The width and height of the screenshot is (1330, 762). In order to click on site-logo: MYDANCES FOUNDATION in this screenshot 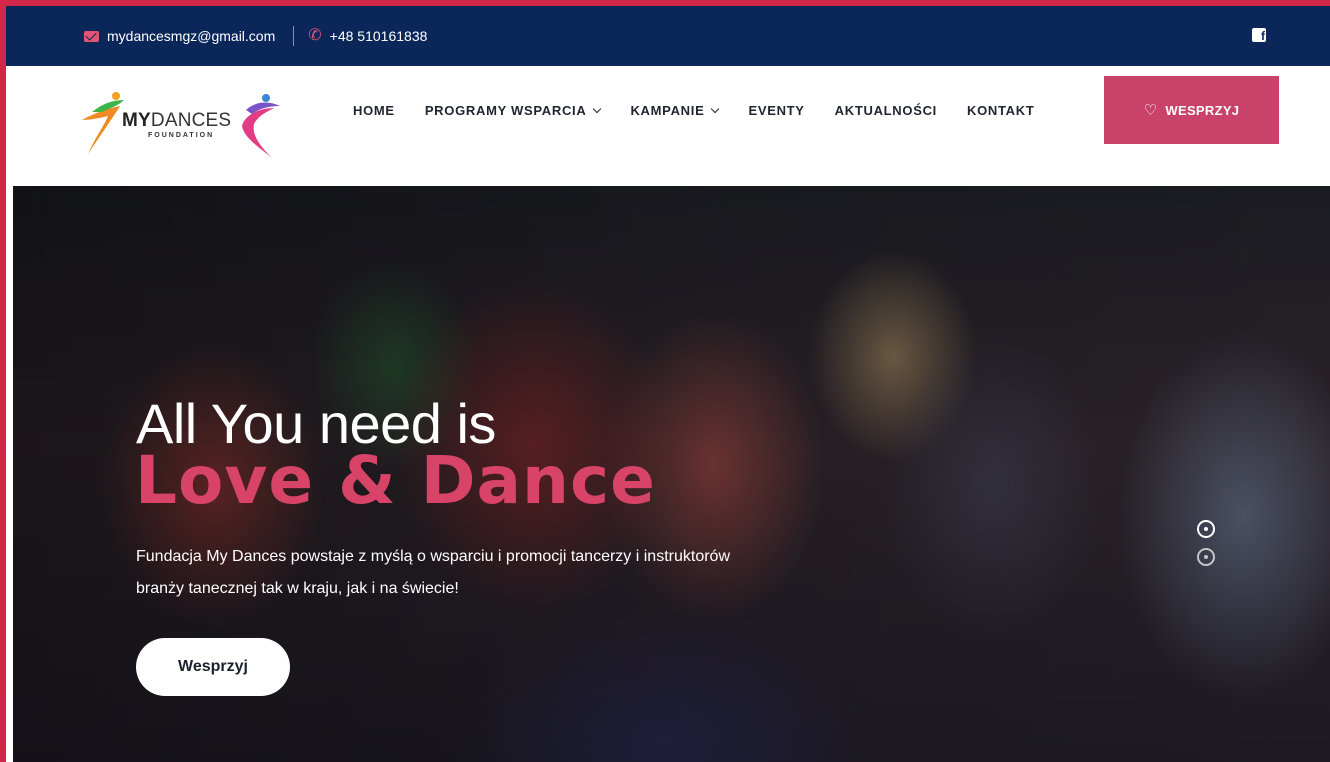, I will do `click(179, 122)`.